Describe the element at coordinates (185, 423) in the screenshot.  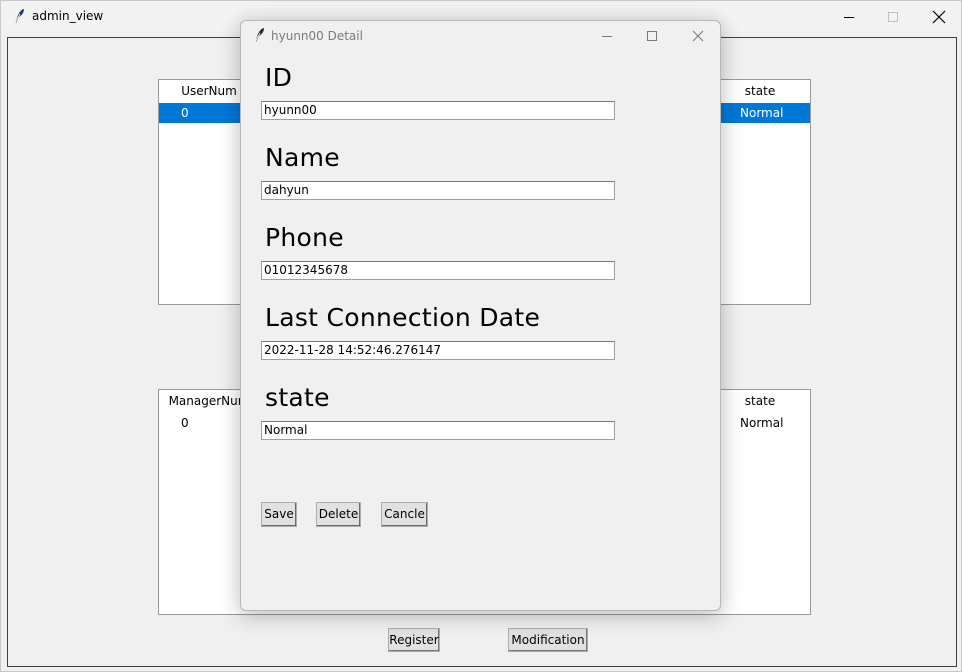
I see `cell-managernum: 0` at that location.